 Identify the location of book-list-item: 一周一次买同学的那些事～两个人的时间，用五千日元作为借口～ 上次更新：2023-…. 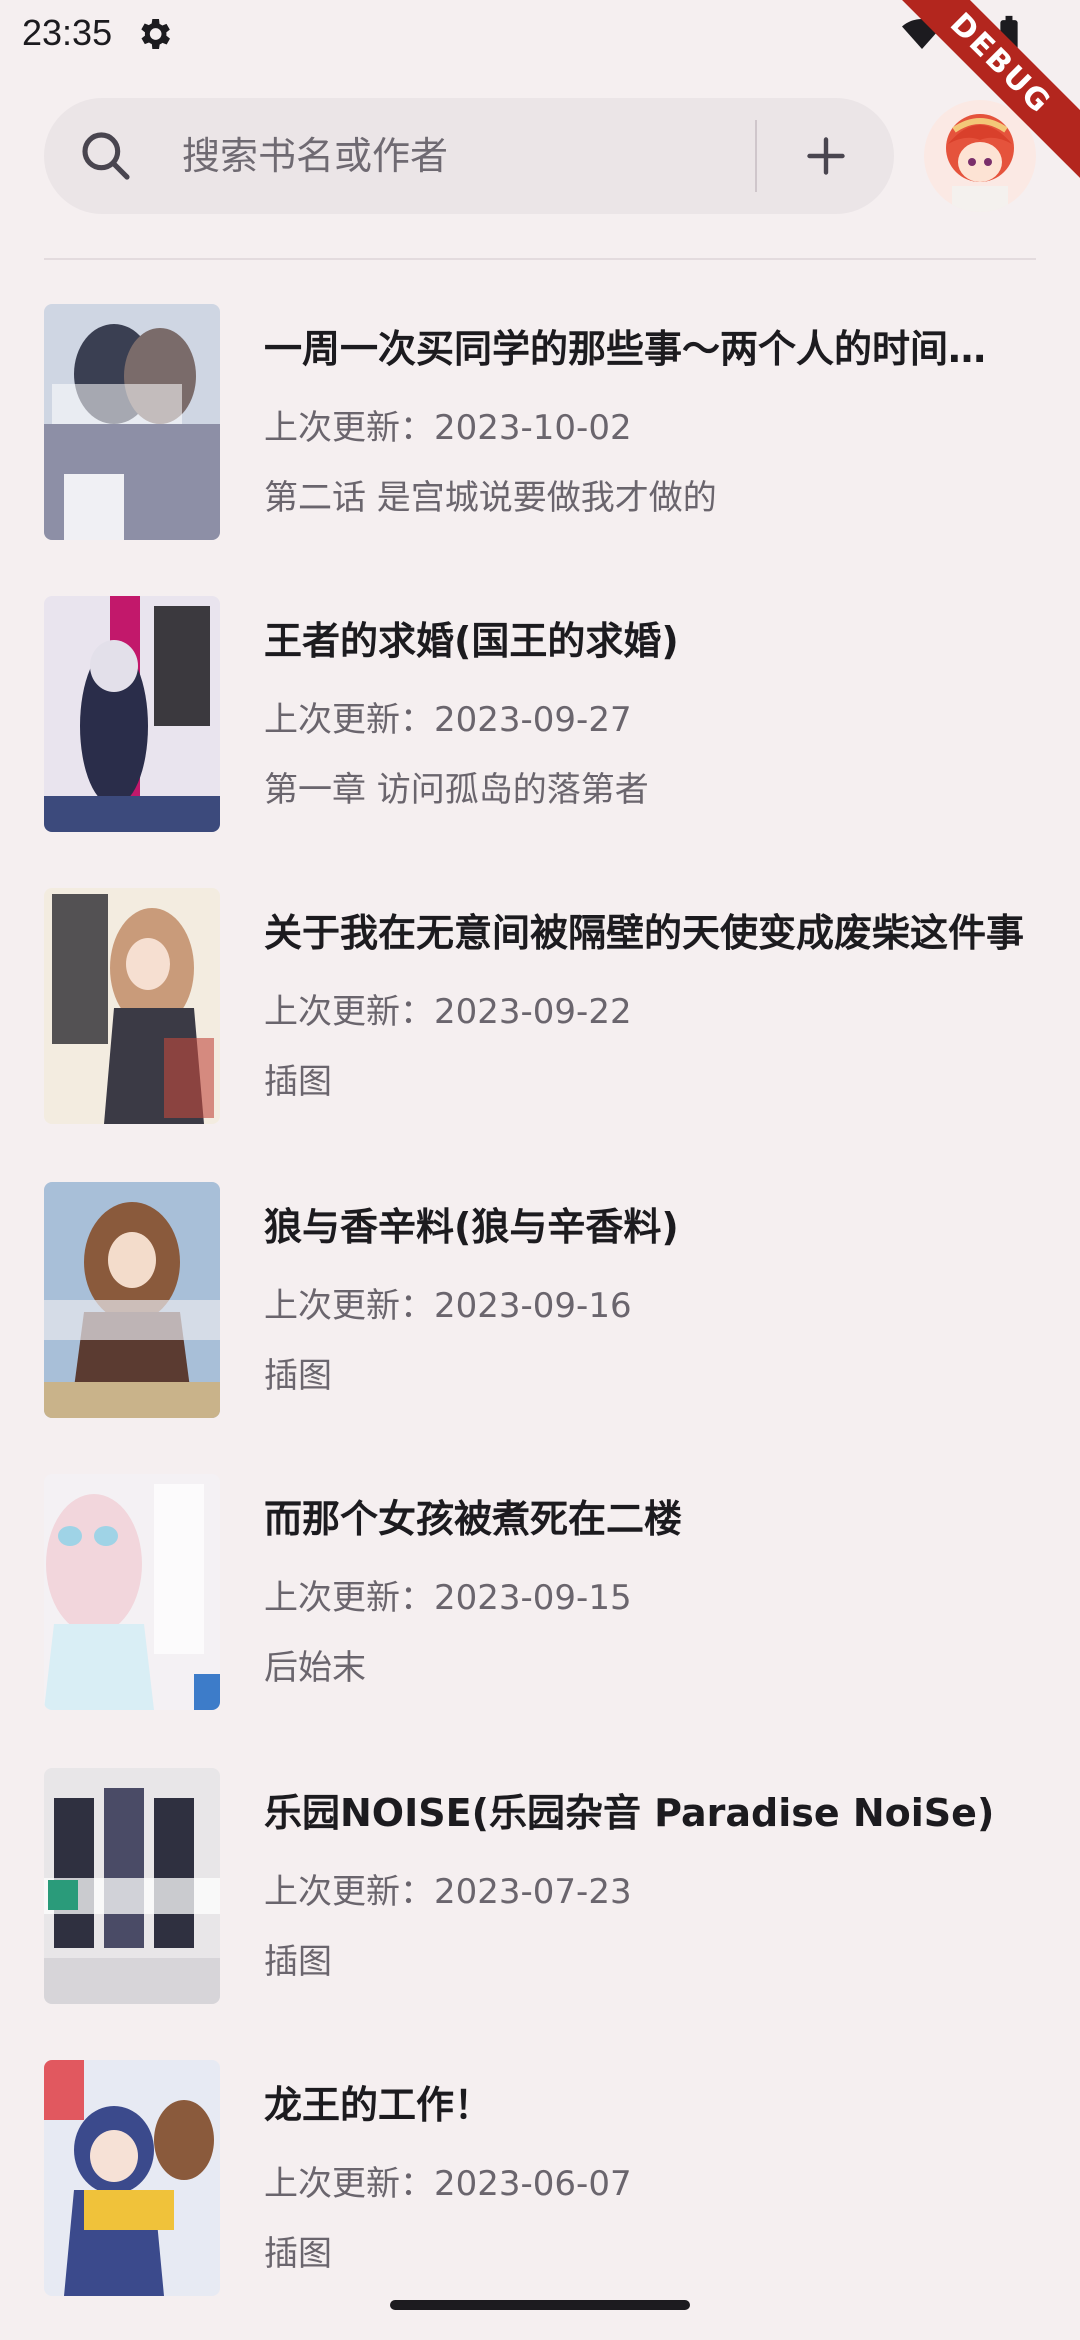
(540, 415).